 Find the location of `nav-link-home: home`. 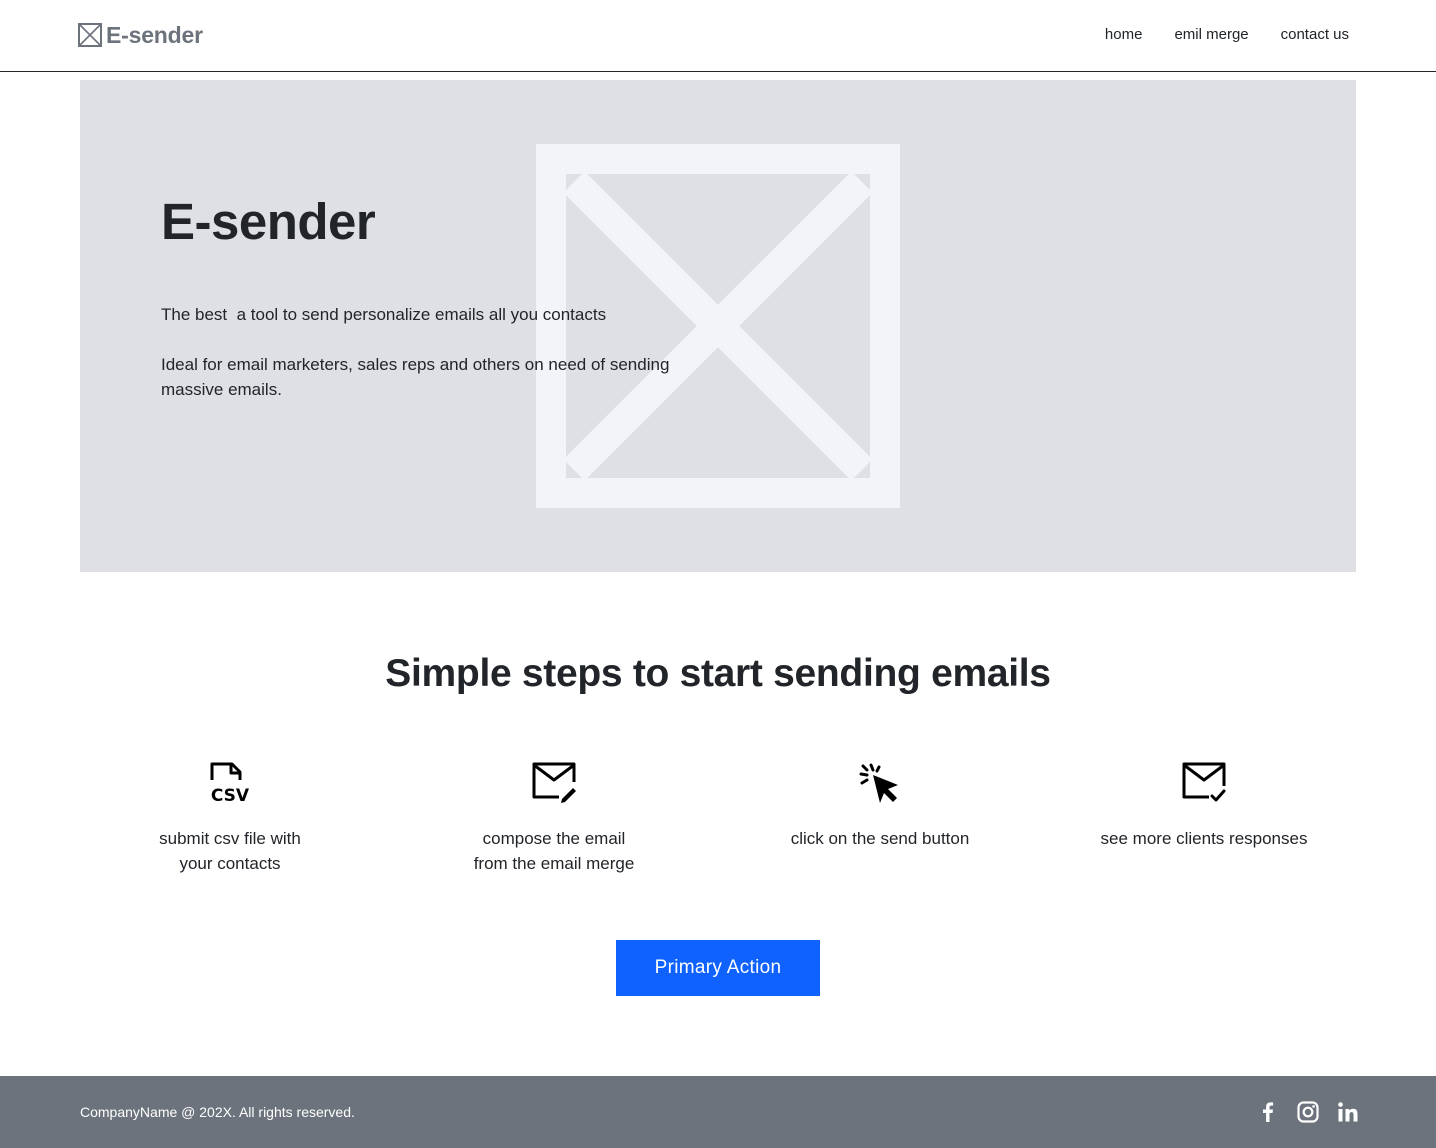

nav-link-home: home is located at coordinates (1124, 35).